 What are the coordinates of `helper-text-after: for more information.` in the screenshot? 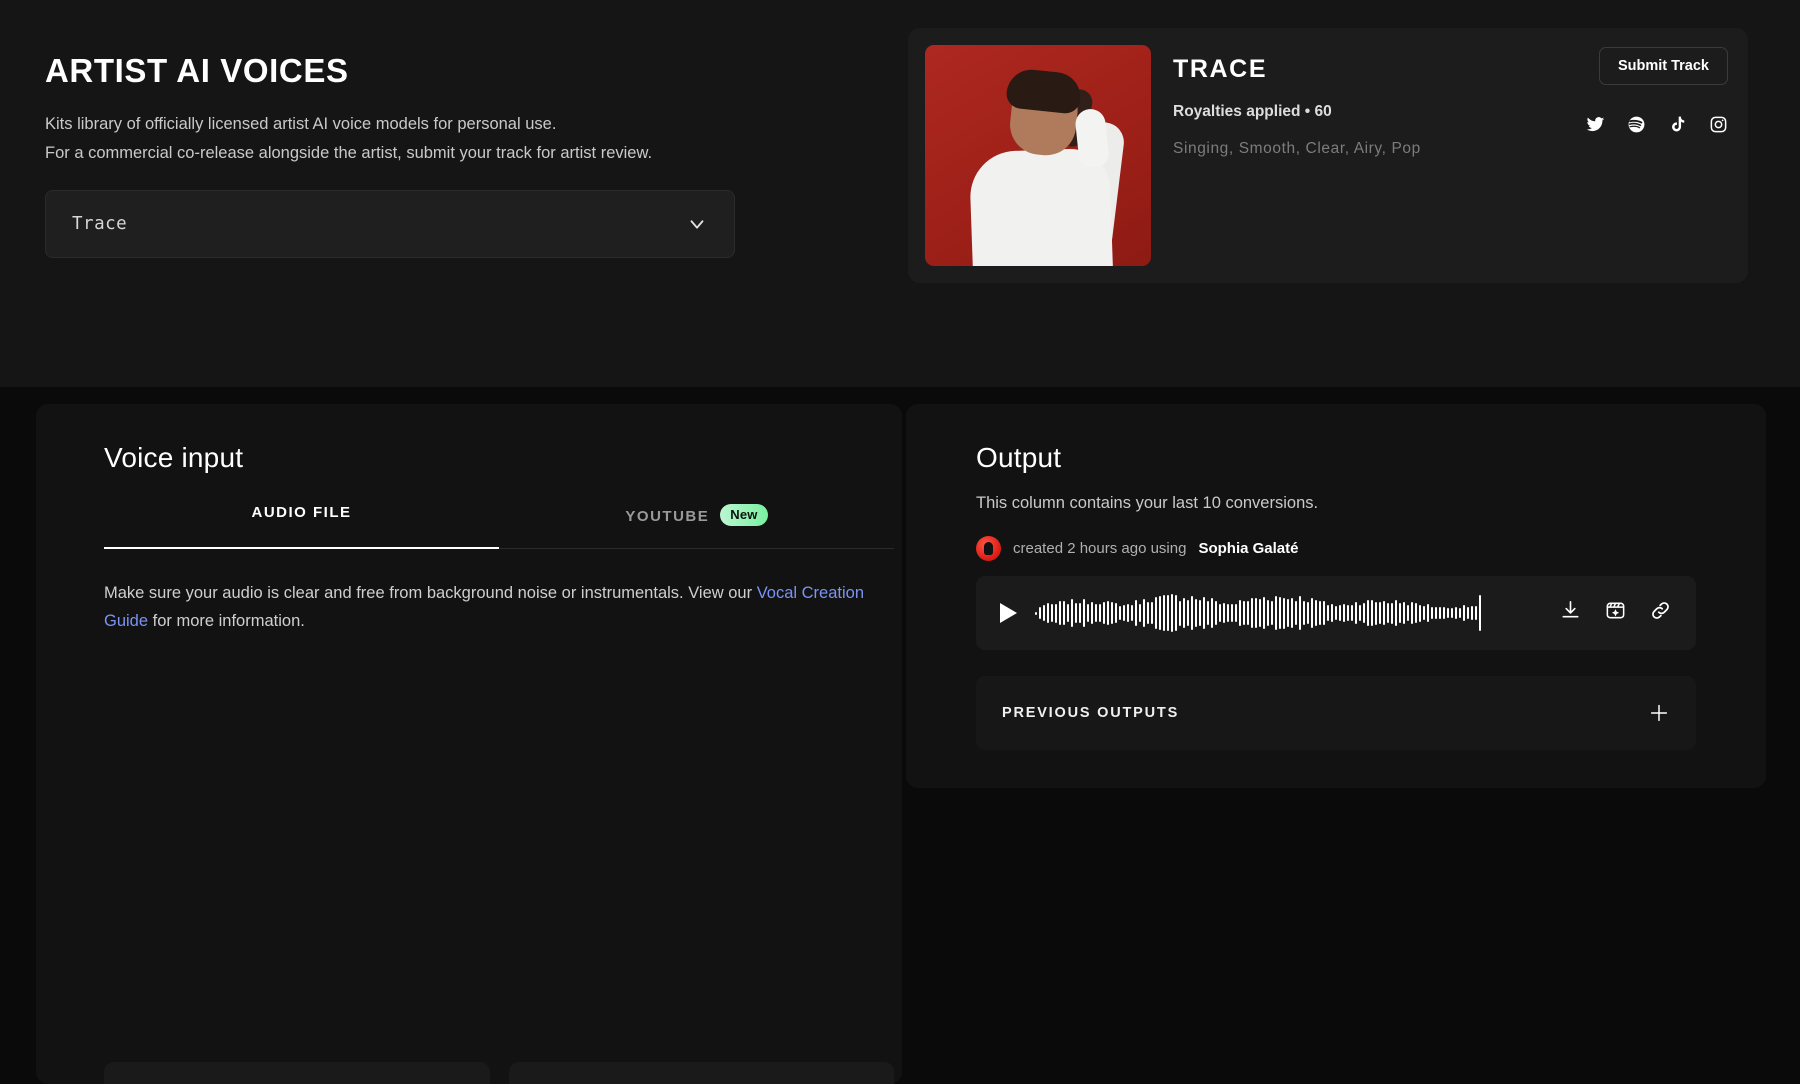 It's located at (226, 621).